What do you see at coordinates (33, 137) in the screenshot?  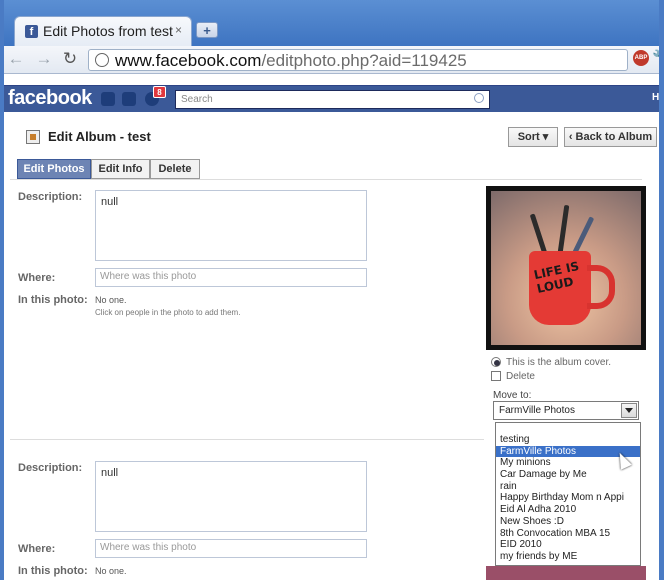 I see `album-icon` at bounding box center [33, 137].